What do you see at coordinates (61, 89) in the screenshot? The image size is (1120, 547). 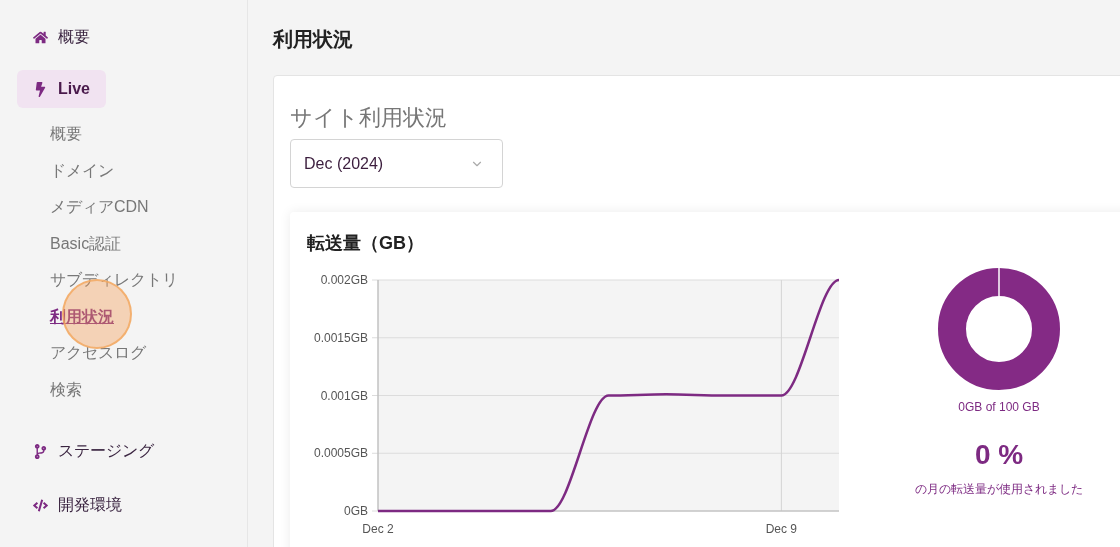 I see `nav-item: Live` at bounding box center [61, 89].